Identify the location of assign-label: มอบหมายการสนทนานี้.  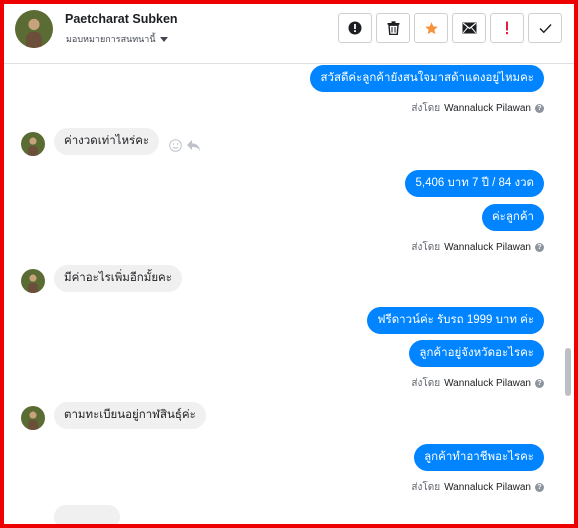
(111, 39).